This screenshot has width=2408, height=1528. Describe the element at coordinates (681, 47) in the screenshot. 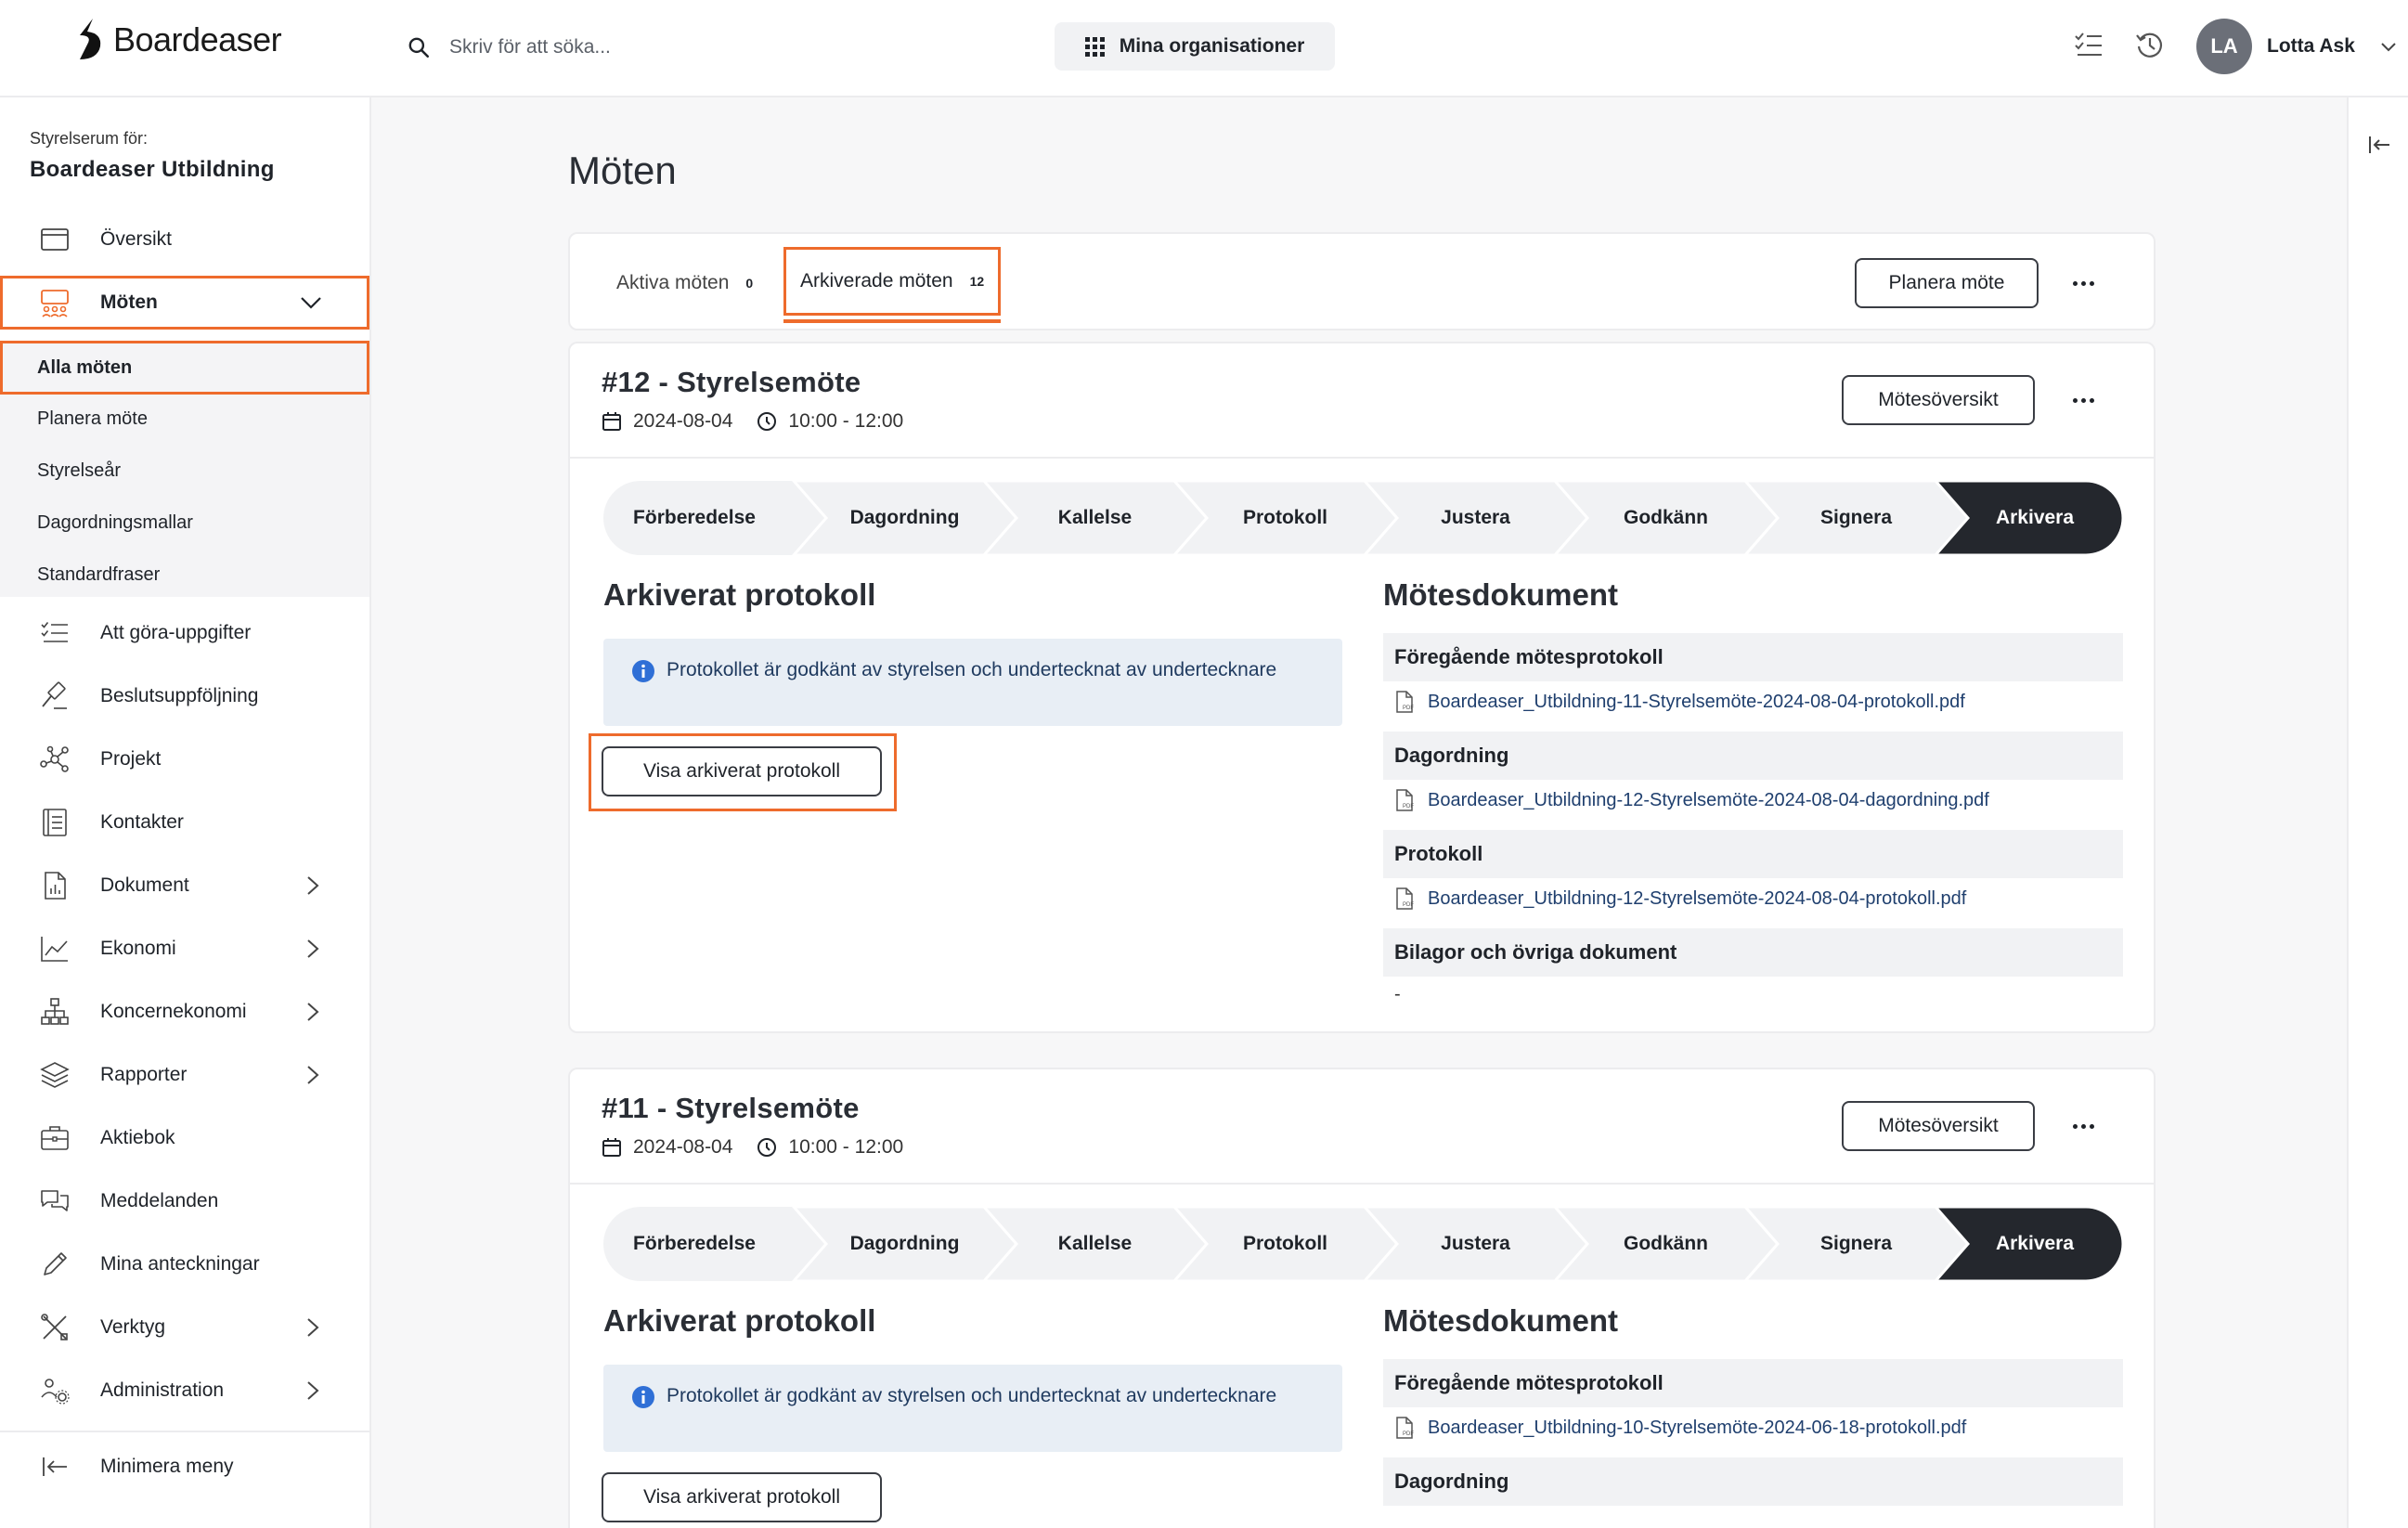

I see `search-input` at that location.